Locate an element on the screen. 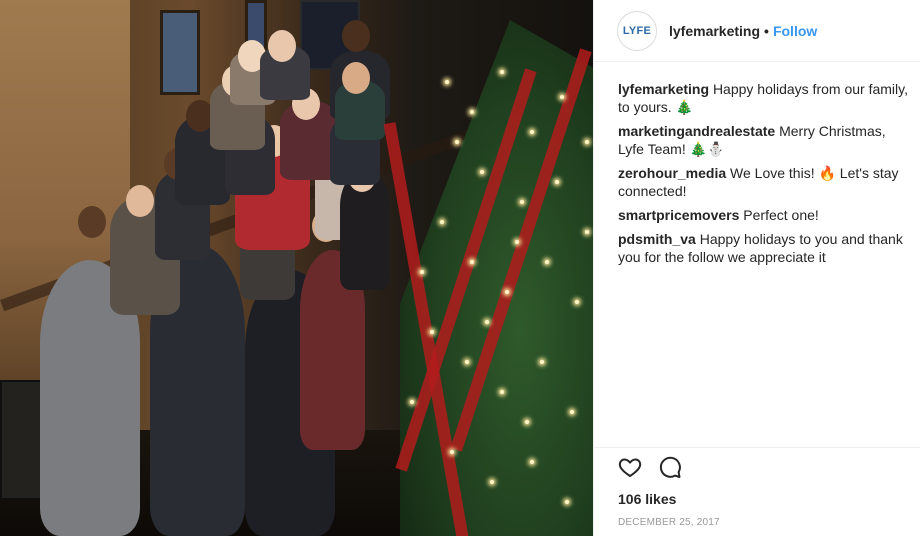 The image size is (920, 536). avatar-logo: LYFE is located at coordinates (637, 30).